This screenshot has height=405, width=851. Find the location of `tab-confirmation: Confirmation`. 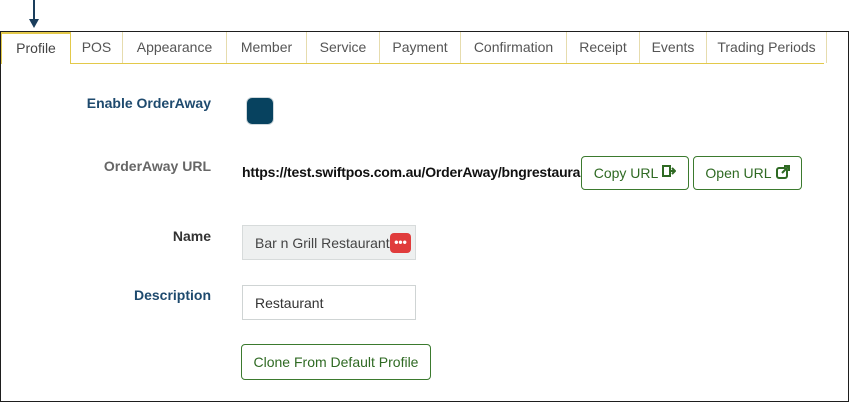

tab-confirmation: Confirmation is located at coordinates (514, 47).